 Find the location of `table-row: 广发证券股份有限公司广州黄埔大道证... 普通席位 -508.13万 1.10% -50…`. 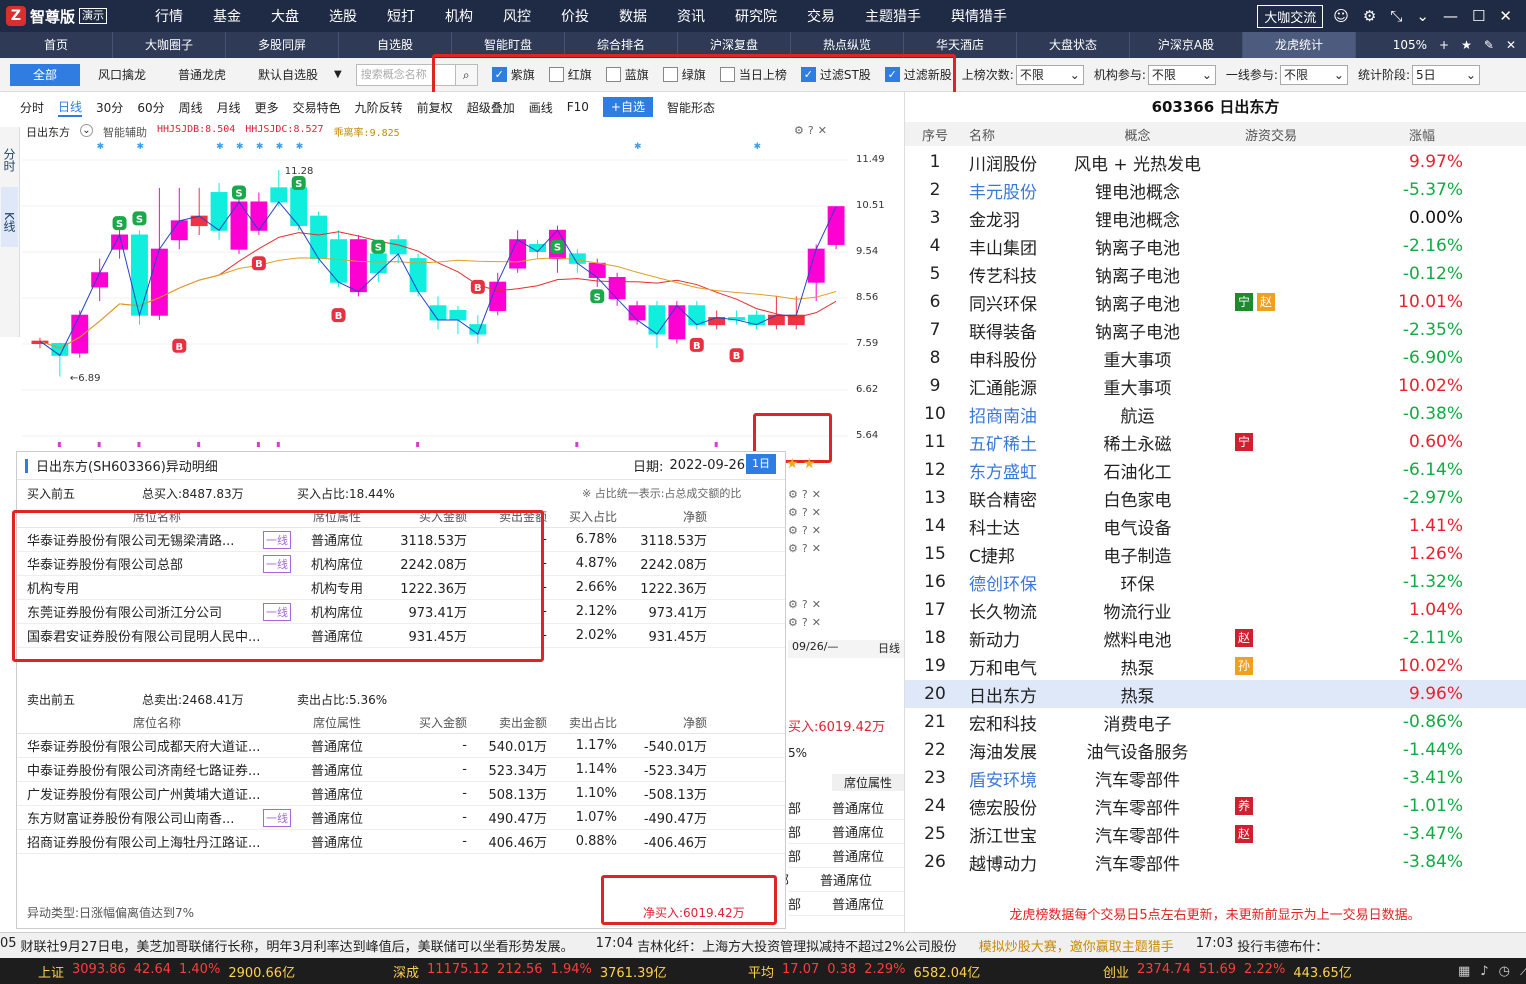

table-row: 广发证券股份有限公司广州黄埔大道证... 普通席位 -508.13万 1.10% -50… is located at coordinates (401, 794).